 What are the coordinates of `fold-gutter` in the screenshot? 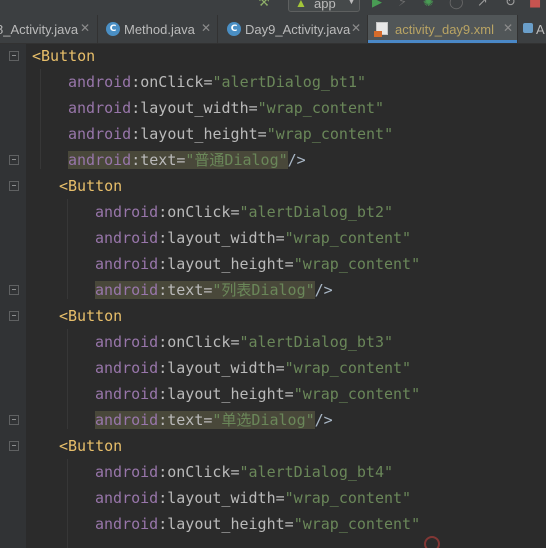 It's located at (13, 296).